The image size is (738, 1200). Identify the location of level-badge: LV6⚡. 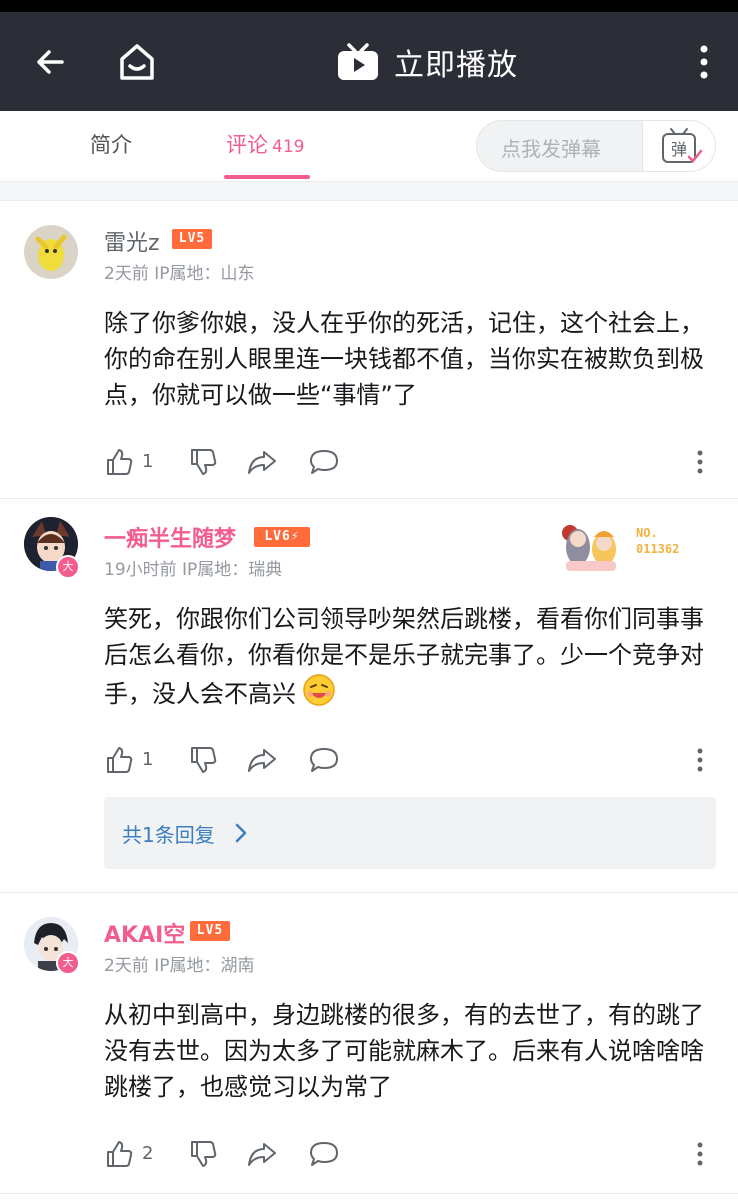
(282, 537).